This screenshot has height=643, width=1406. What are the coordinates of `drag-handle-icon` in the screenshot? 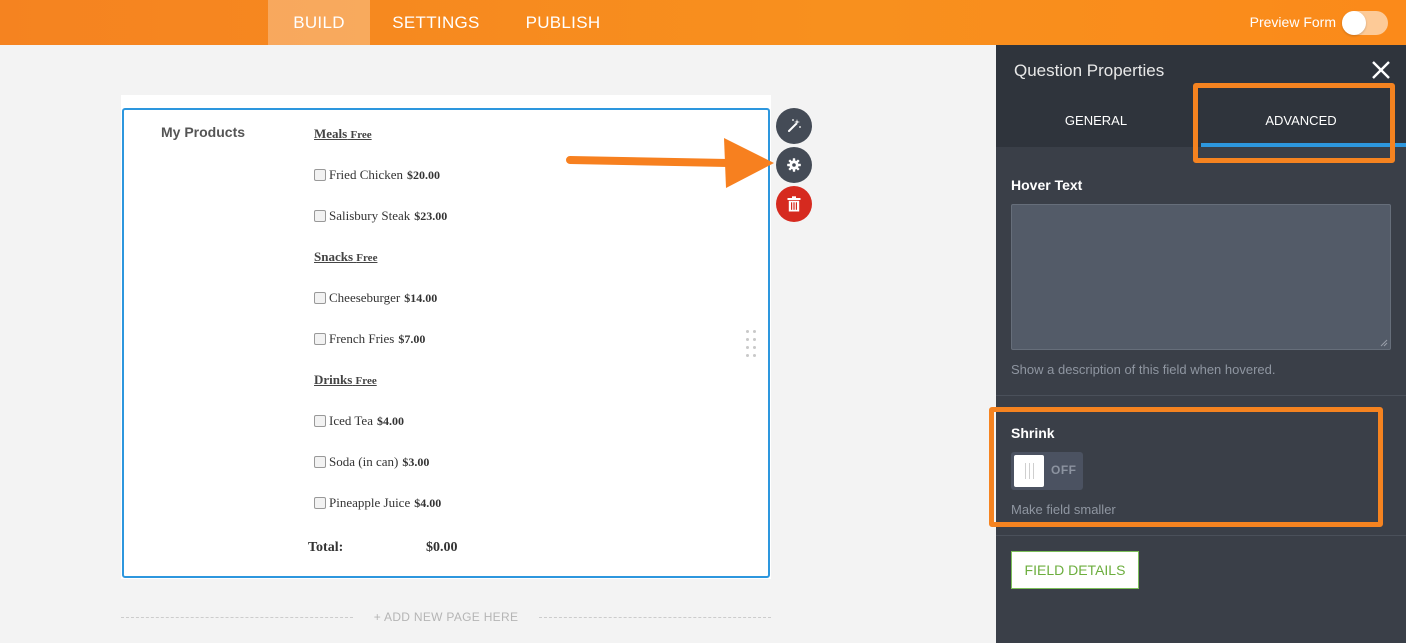 It's located at (752, 344).